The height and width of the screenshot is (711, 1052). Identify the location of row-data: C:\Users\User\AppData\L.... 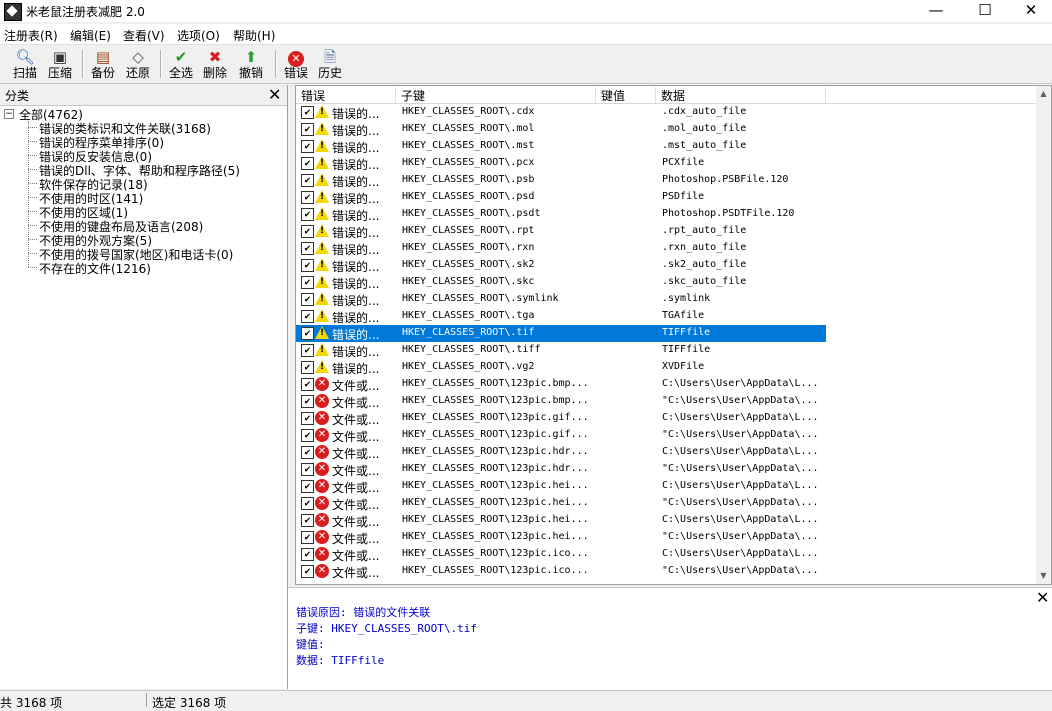
(740, 451).